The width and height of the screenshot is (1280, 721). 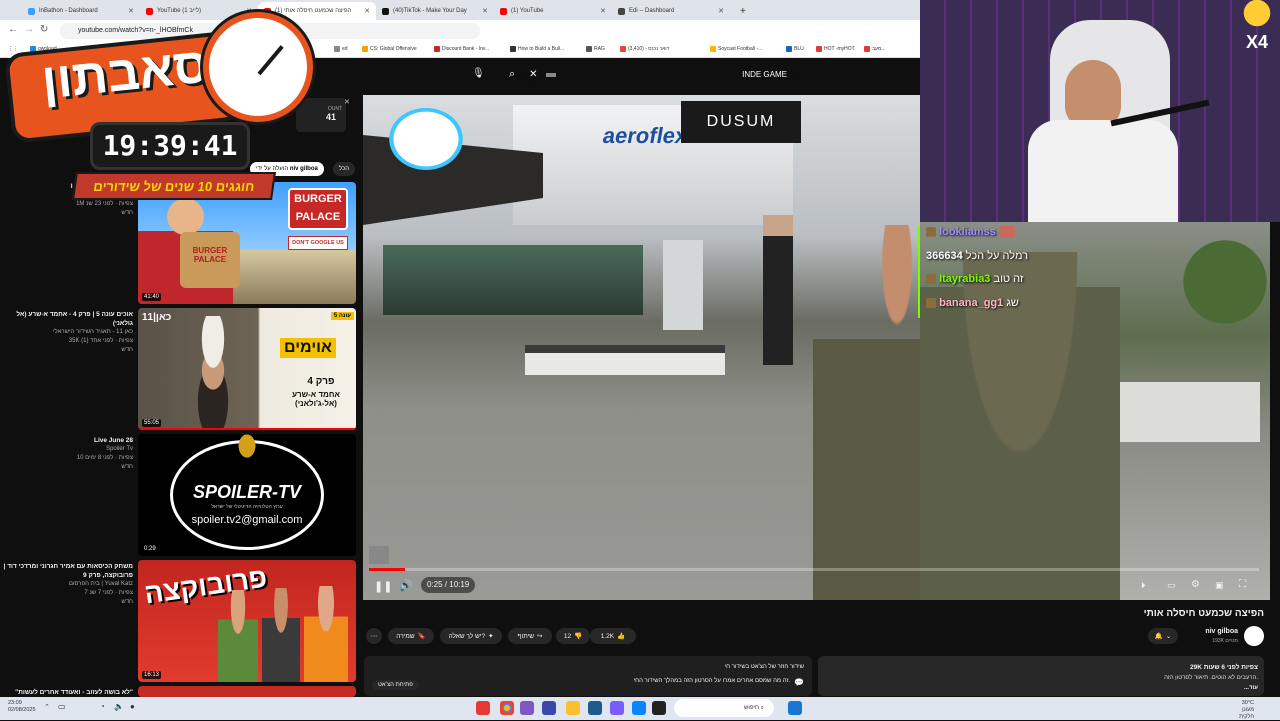 What do you see at coordinates (573, 708) in the screenshot?
I see `file-explorer-icon` at bounding box center [573, 708].